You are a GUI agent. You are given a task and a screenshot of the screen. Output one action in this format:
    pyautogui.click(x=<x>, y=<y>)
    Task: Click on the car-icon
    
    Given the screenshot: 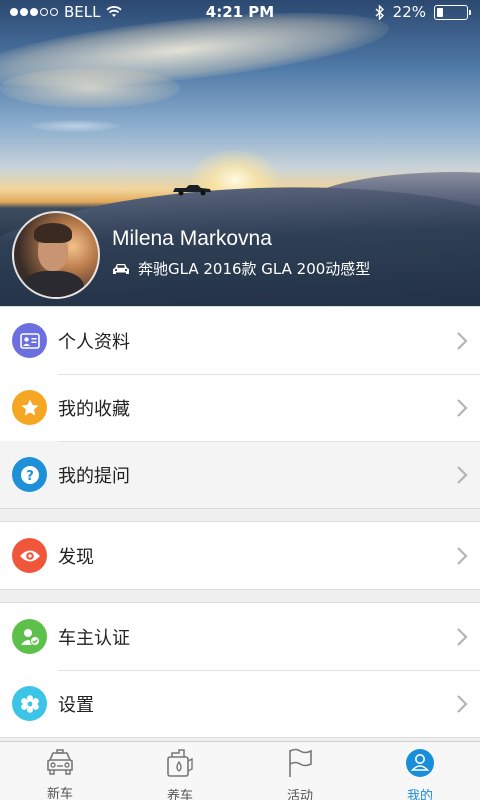 What is the action you would take?
    pyautogui.click(x=121, y=268)
    